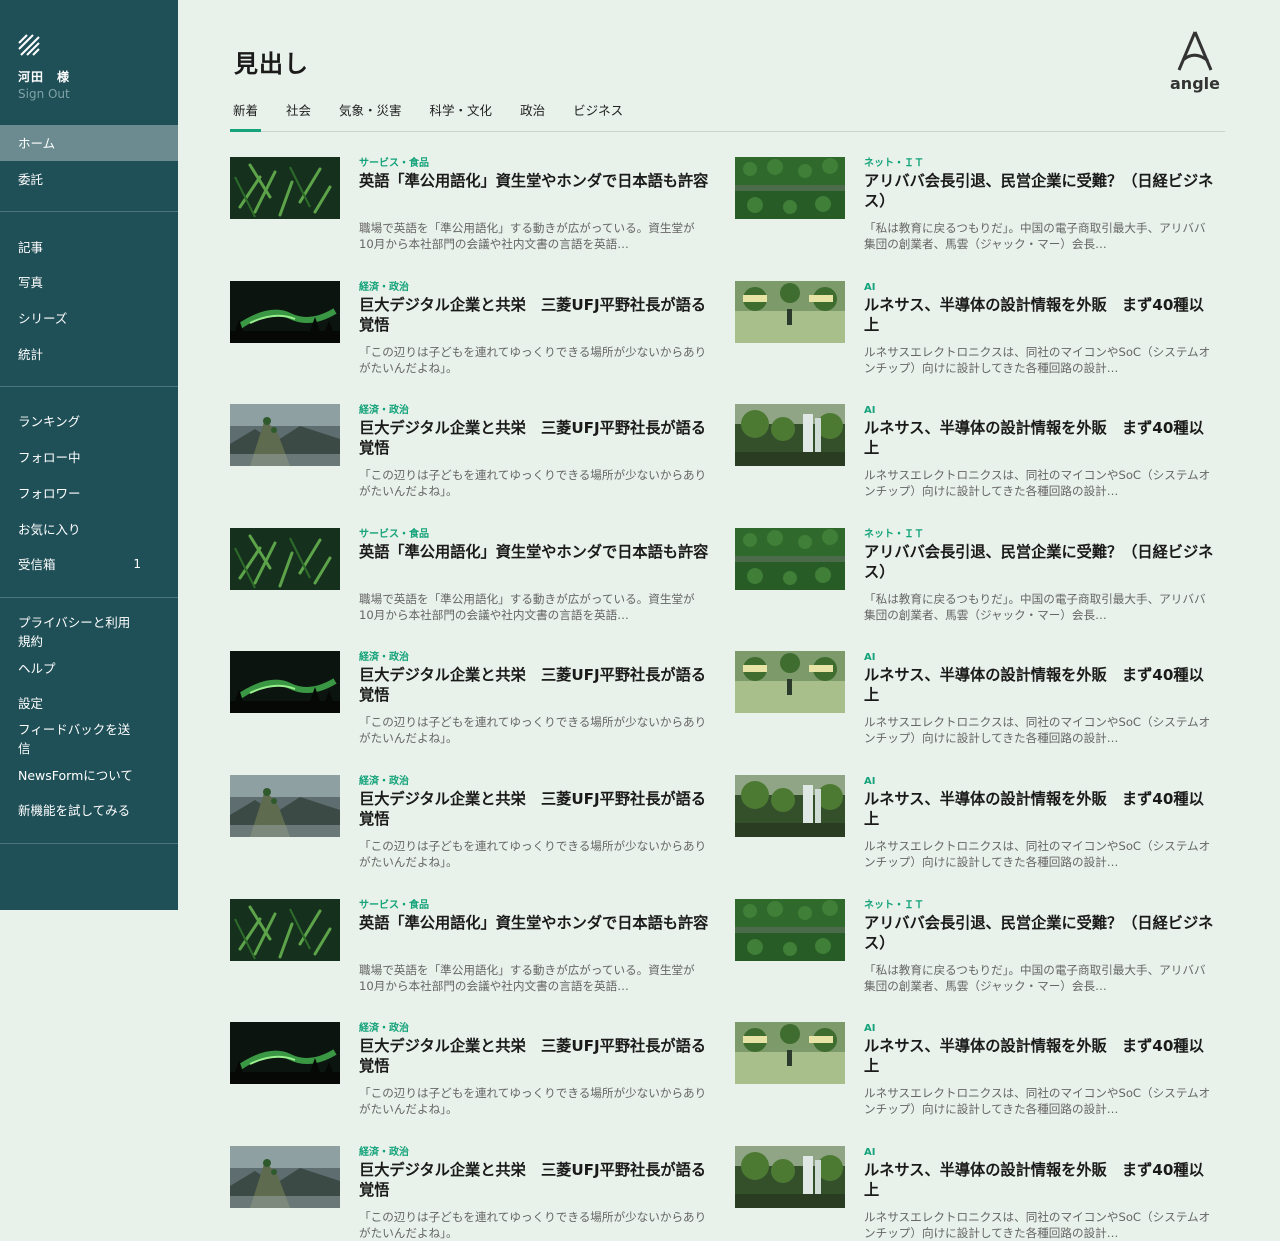  Describe the element at coordinates (89, 810) in the screenshot. I see `sidebar-item-try-new-features: 新機能を試してみる` at that location.